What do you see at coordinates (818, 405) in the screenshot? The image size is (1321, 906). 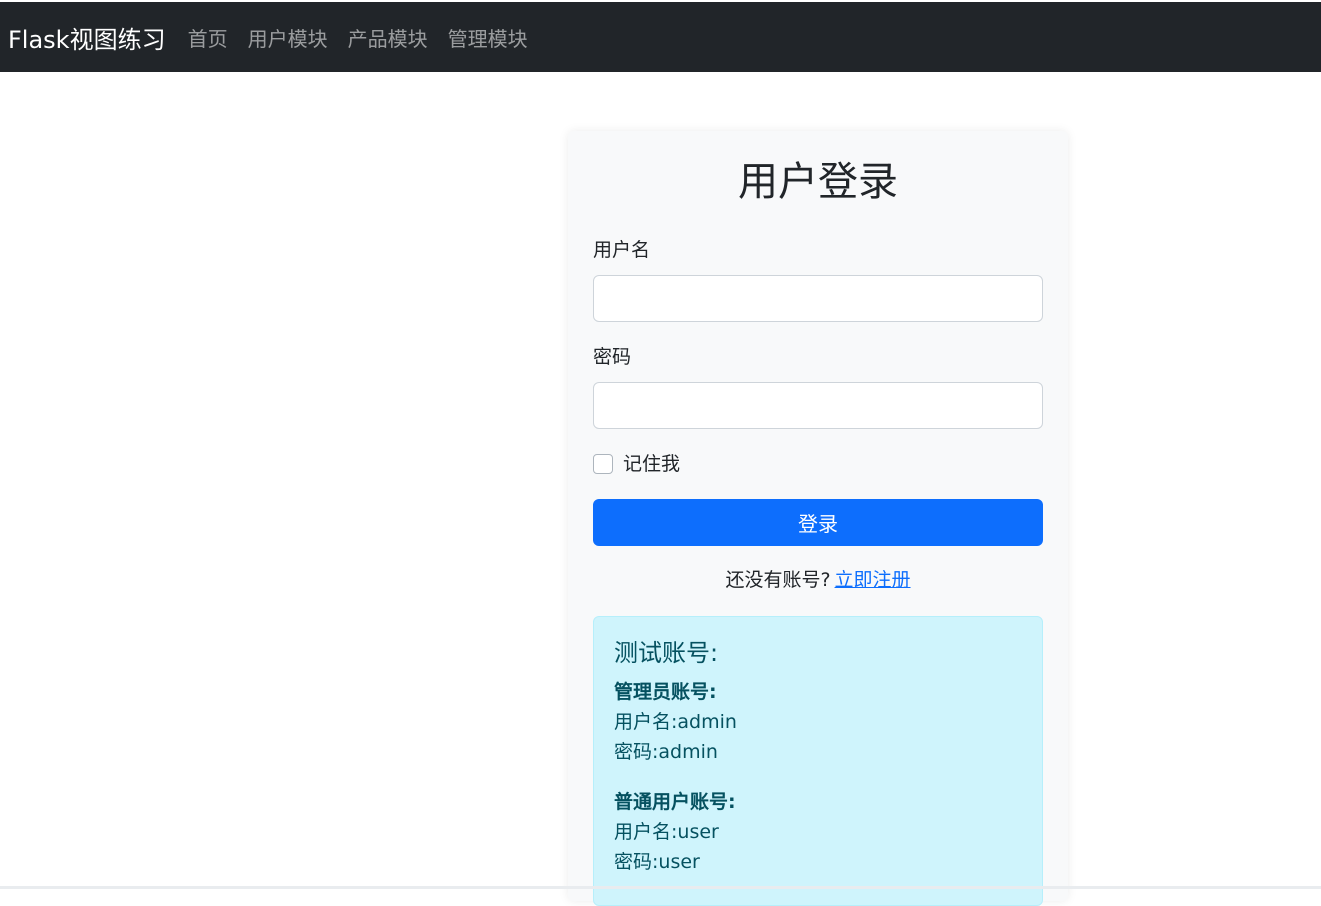 I see `password-input` at bounding box center [818, 405].